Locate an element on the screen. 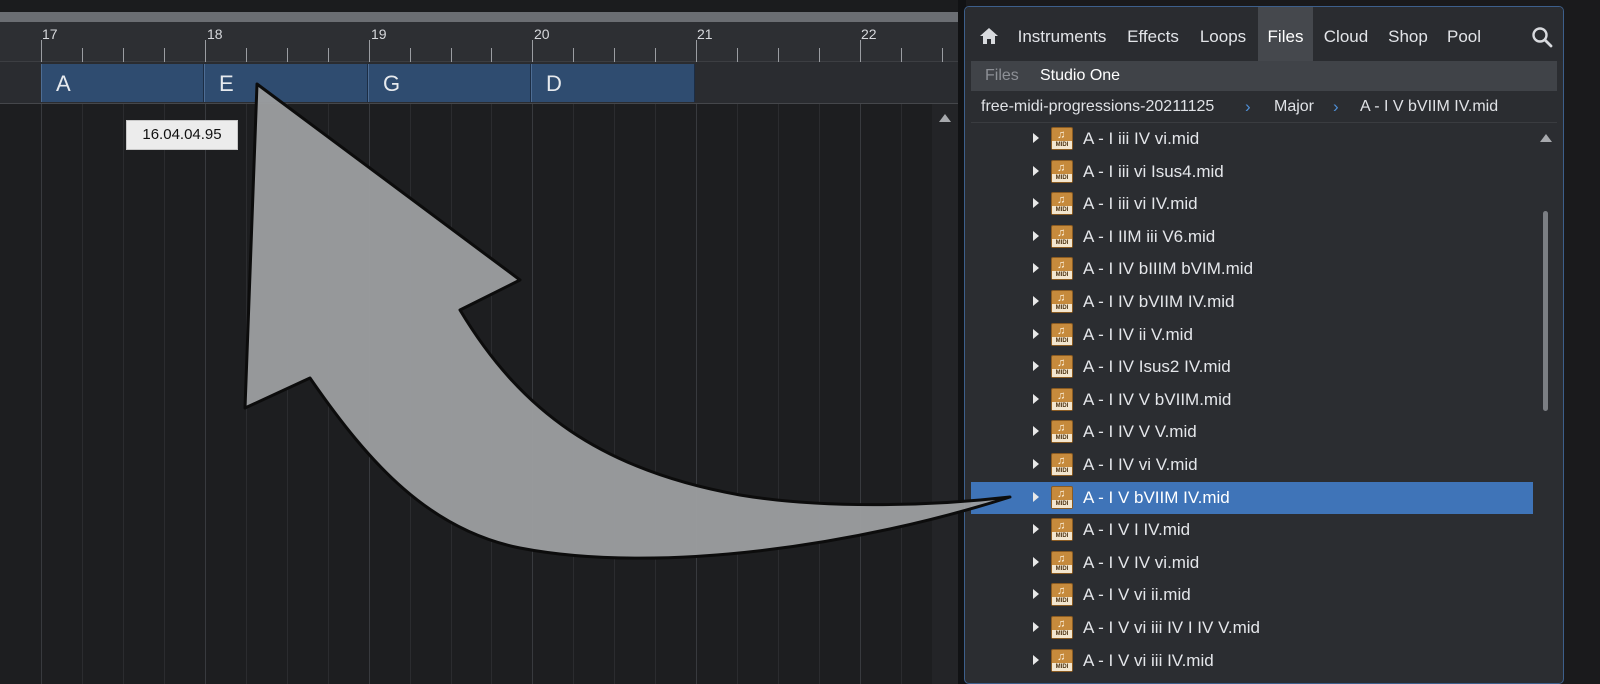 The image size is (1600, 684). file-row: ♫ MIDI A - I V bVIIM IV.mid is located at coordinates (1252, 497).